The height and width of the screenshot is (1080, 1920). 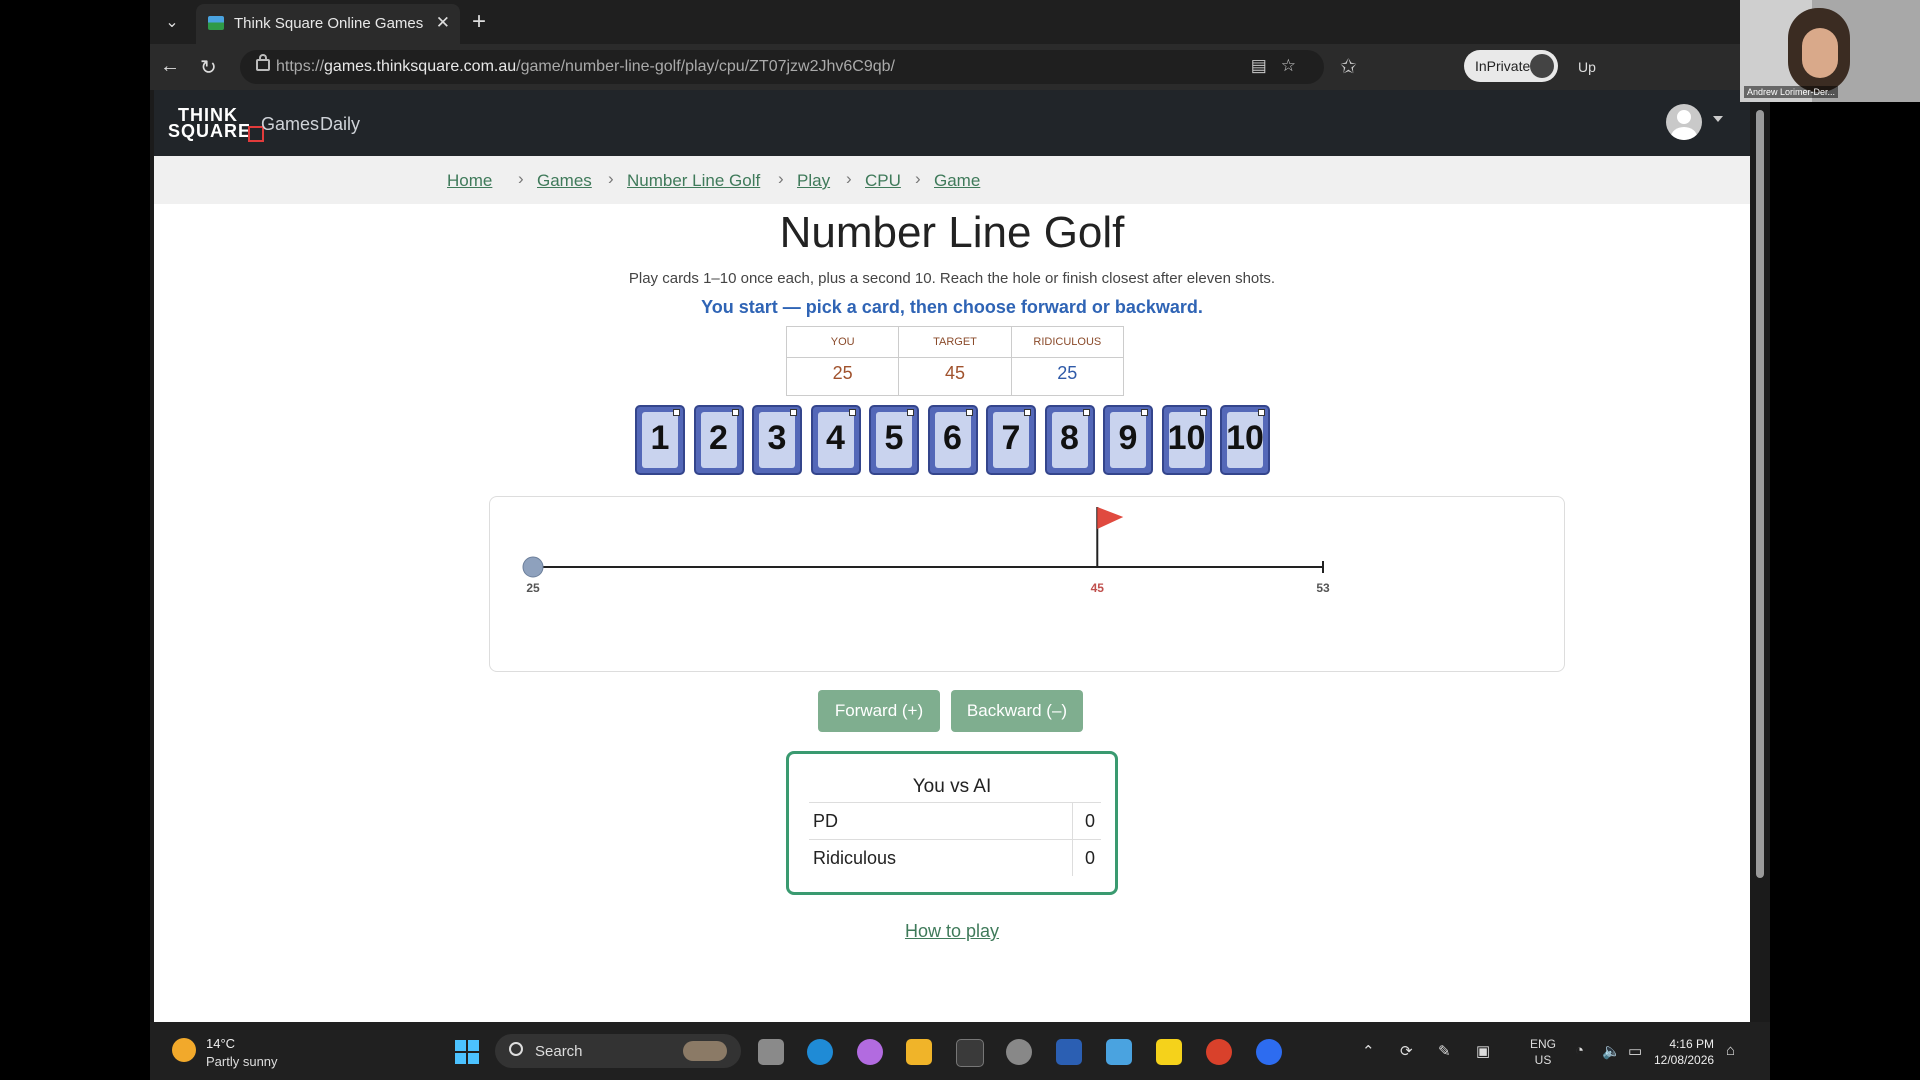 What do you see at coordinates (777, 440) in the screenshot?
I see `card-3: 3` at bounding box center [777, 440].